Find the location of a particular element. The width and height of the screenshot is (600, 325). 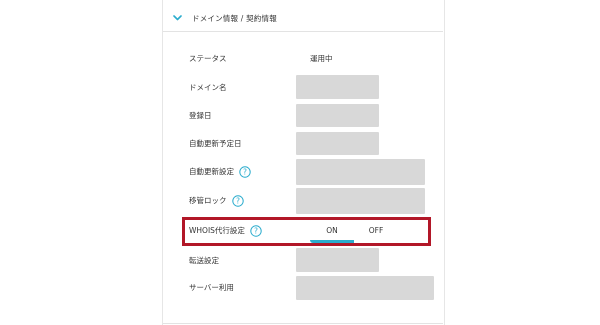

redacted-forwarding is located at coordinates (337, 260).